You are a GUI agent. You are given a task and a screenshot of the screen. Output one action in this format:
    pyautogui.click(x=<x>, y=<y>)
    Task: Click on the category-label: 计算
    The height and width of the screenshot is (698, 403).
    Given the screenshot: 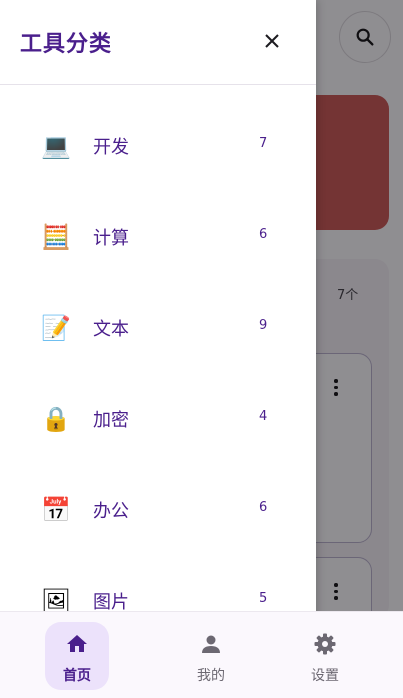 What is the action you would take?
    pyautogui.click(x=111, y=238)
    